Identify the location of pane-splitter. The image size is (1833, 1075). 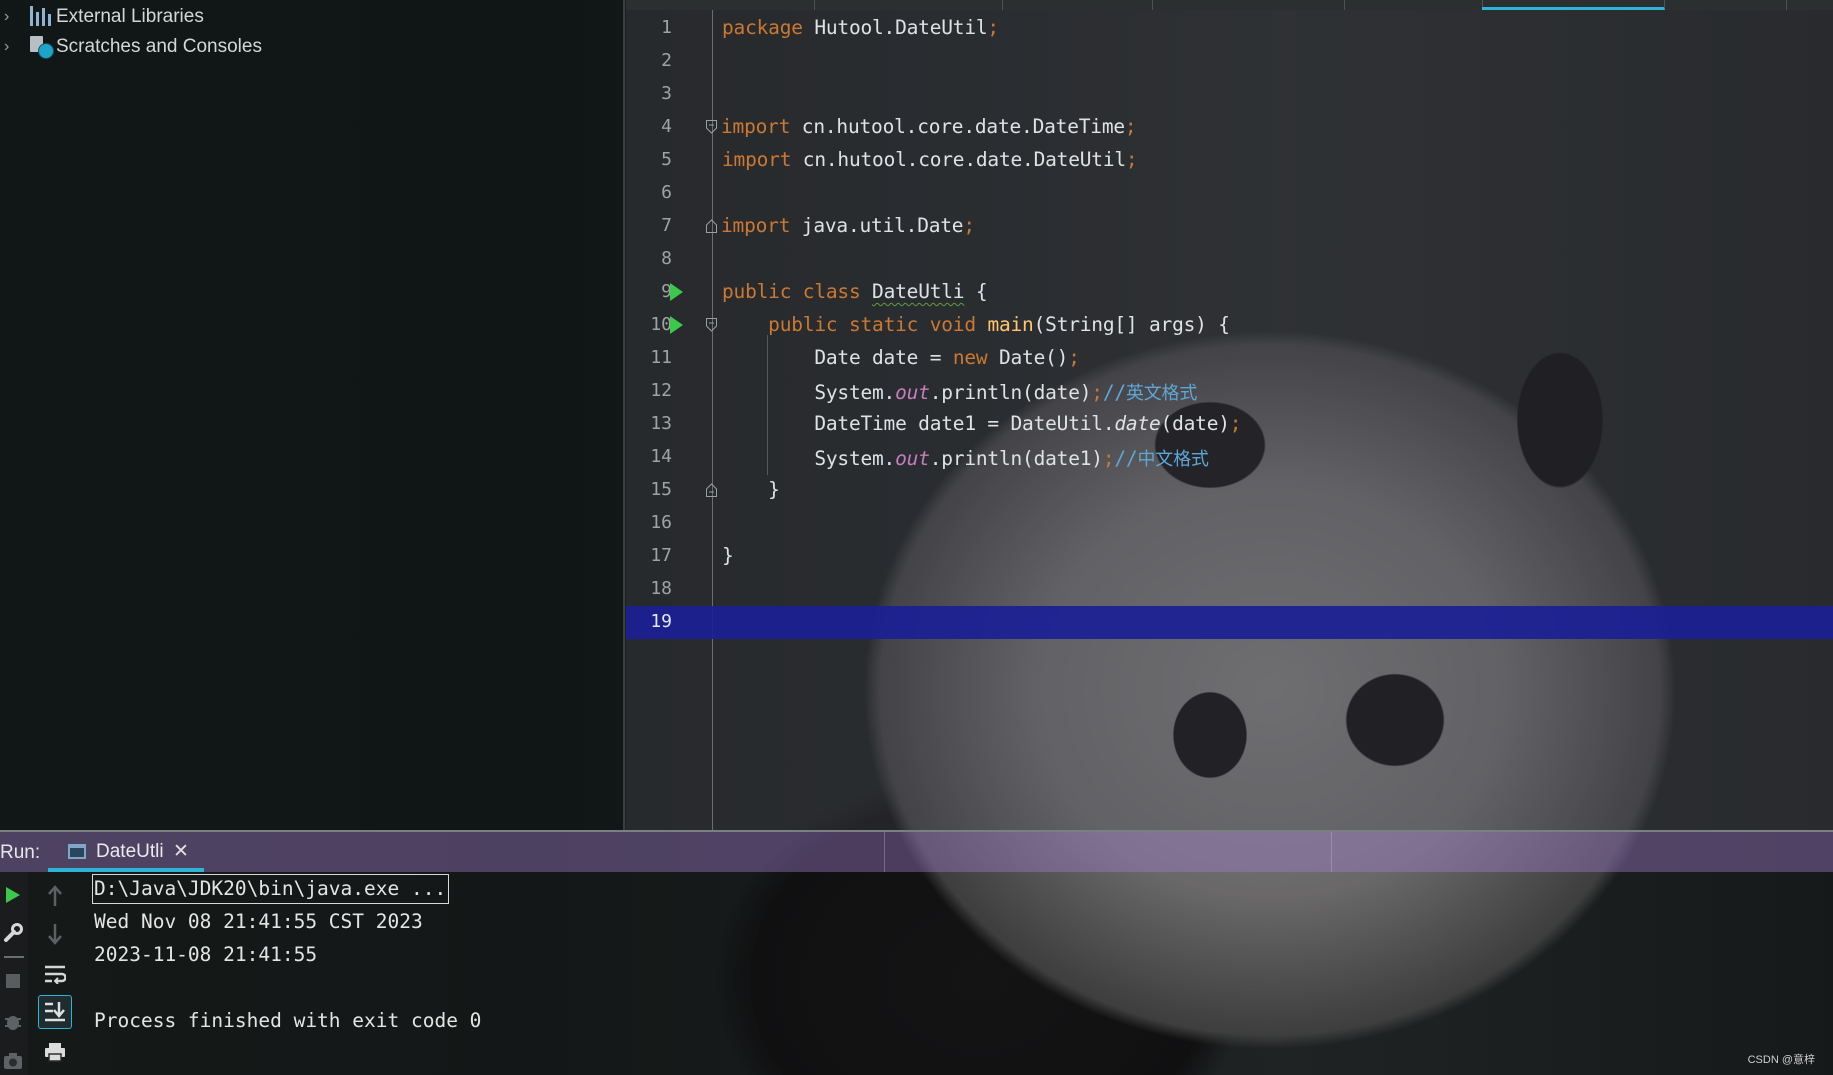
(624, 415).